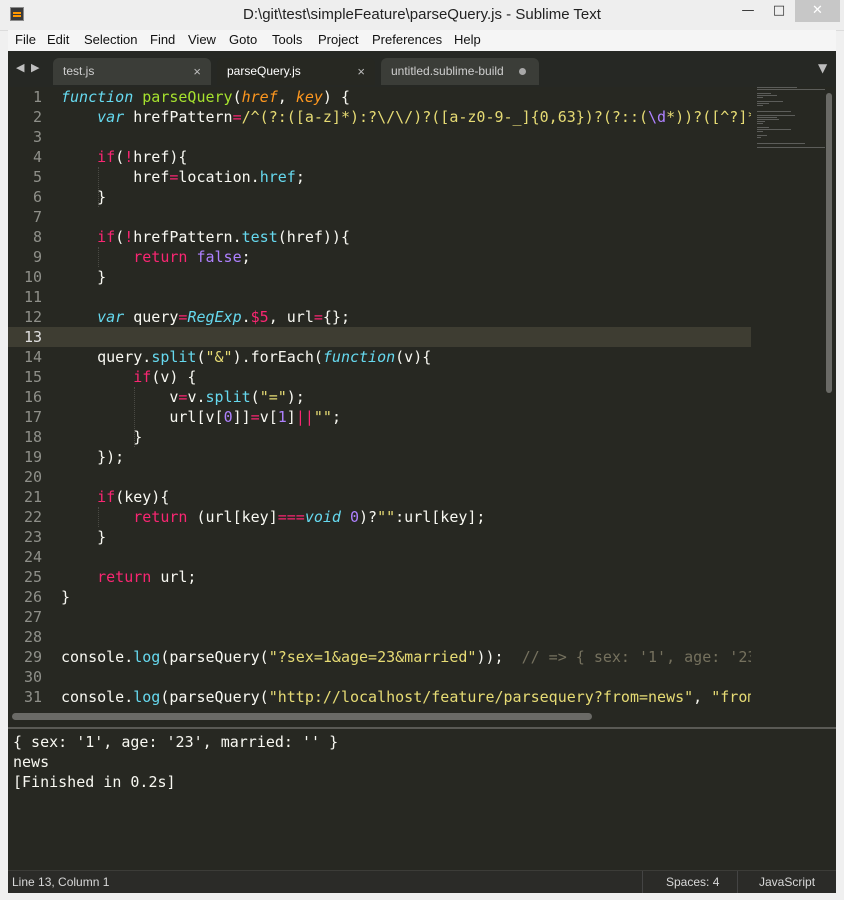 The width and height of the screenshot is (844, 900). I want to click on line-number: 5, so click(37, 177).